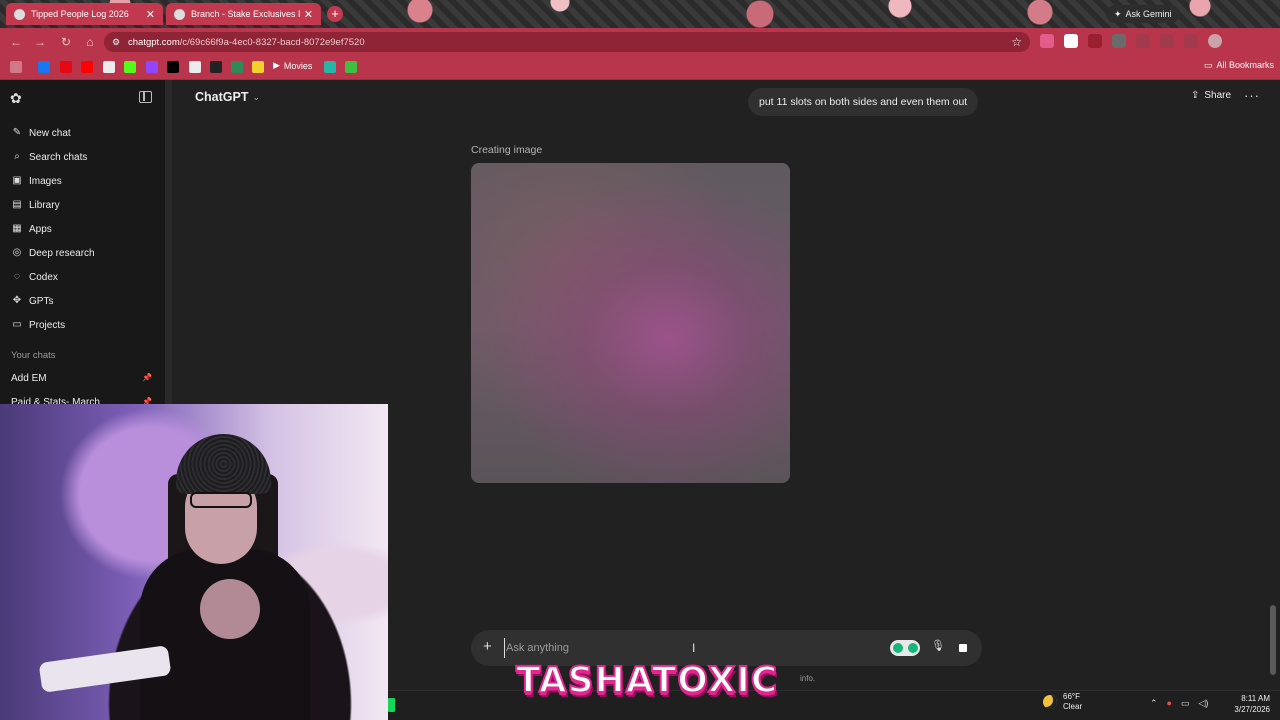 The height and width of the screenshot is (720, 1280). I want to click on edit-icon: ✎, so click(17, 132).